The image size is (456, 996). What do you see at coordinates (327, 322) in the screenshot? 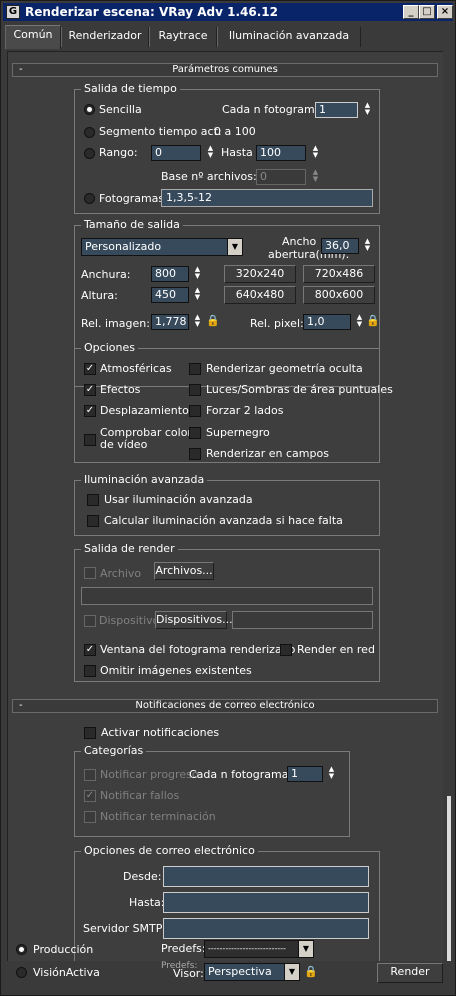
I see `pixel-aspect-spinner: 1,0` at bounding box center [327, 322].